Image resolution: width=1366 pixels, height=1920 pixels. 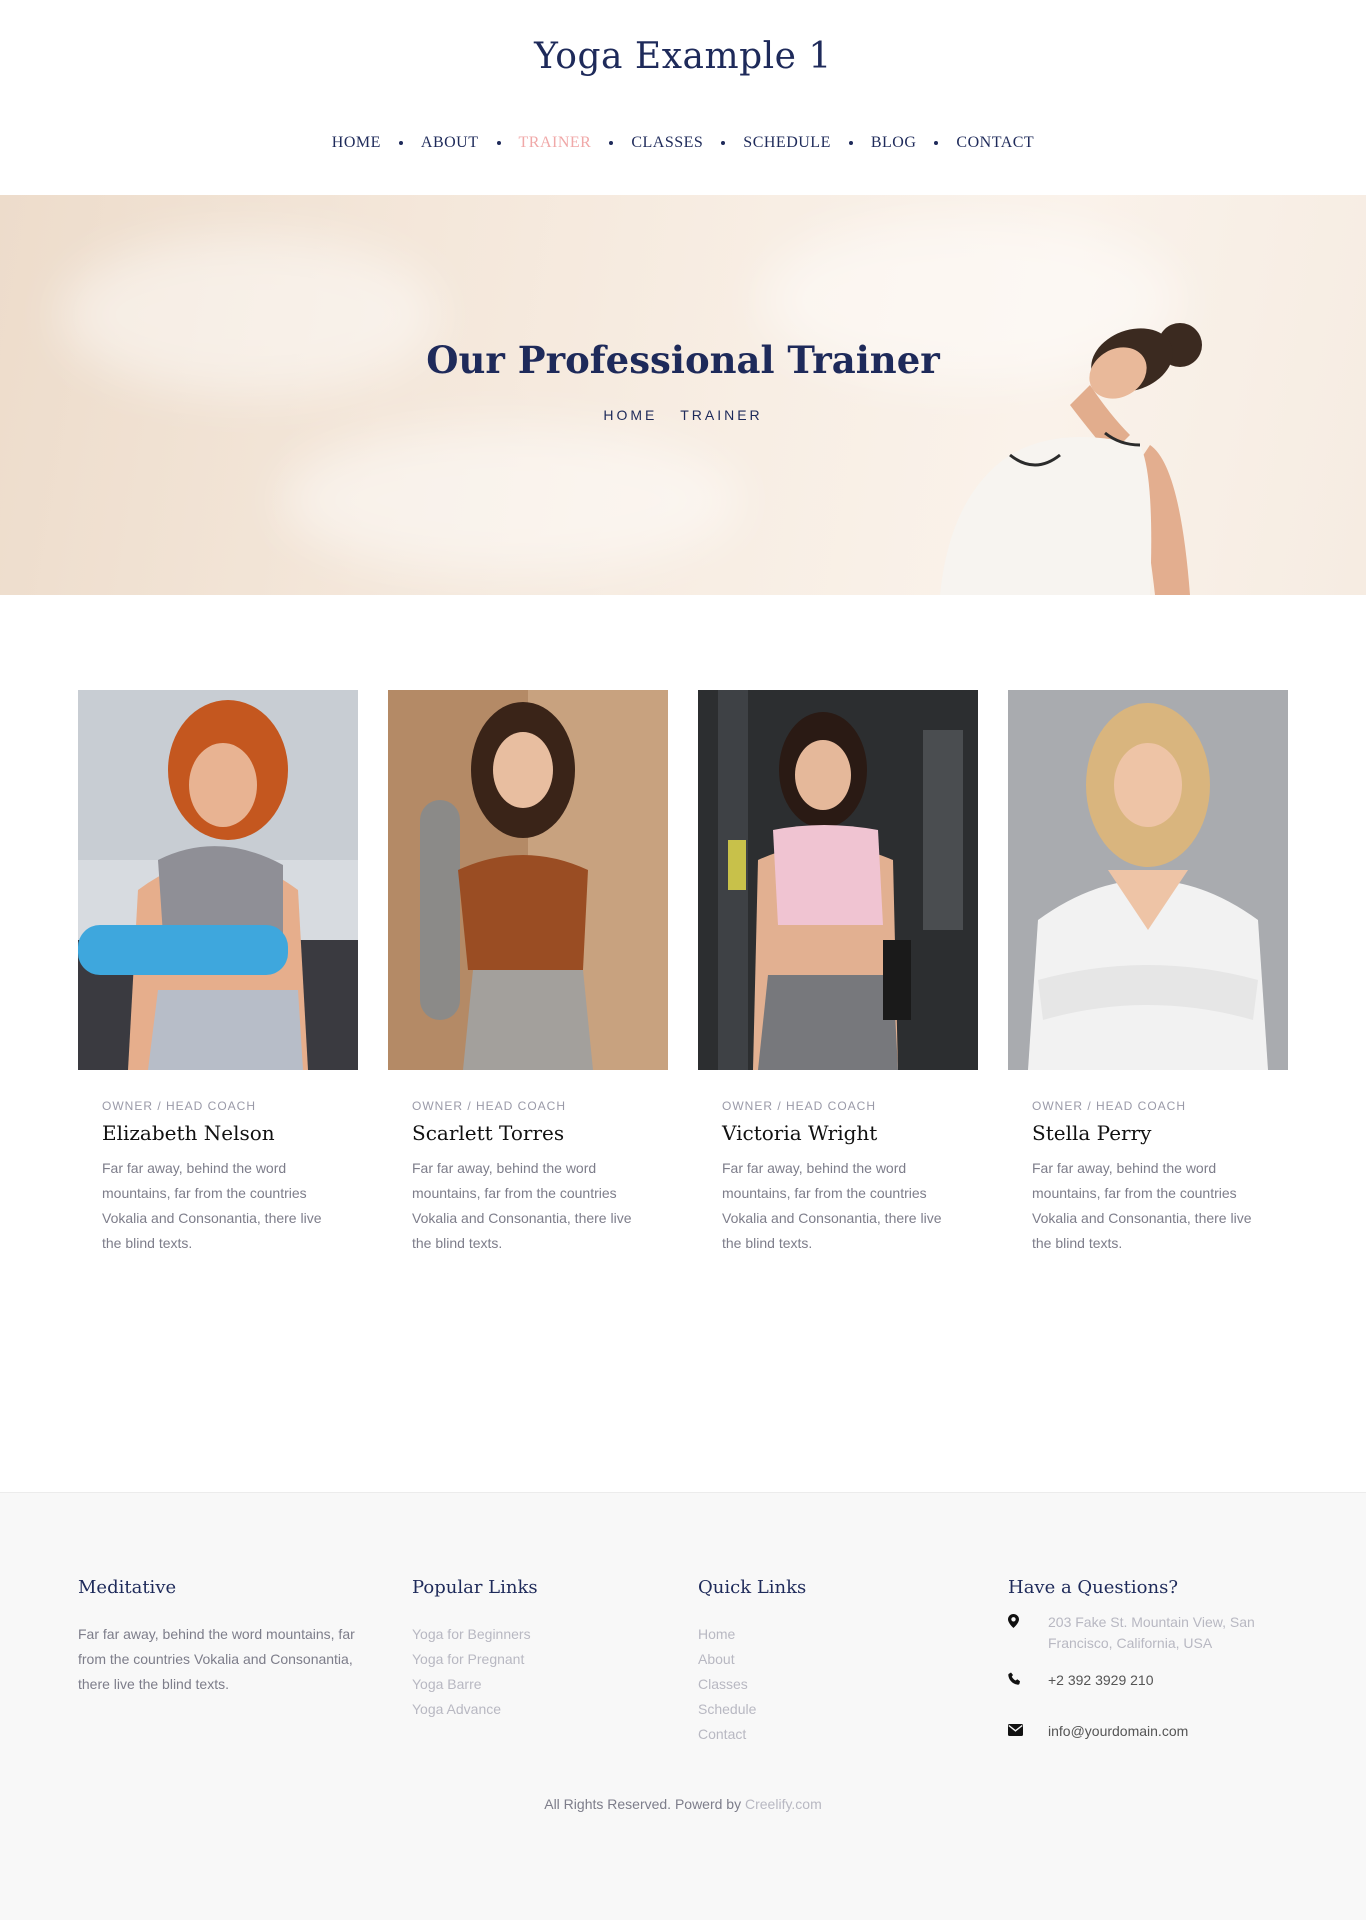 What do you see at coordinates (643, 1804) in the screenshot?
I see `copyright-text: All Rights Reserved. Powerd by` at bounding box center [643, 1804].